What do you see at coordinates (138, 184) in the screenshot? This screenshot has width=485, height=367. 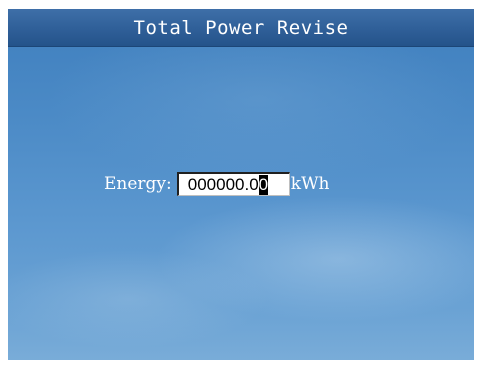 I see `energy-label: Energy:` at bounding box center [138, 184].